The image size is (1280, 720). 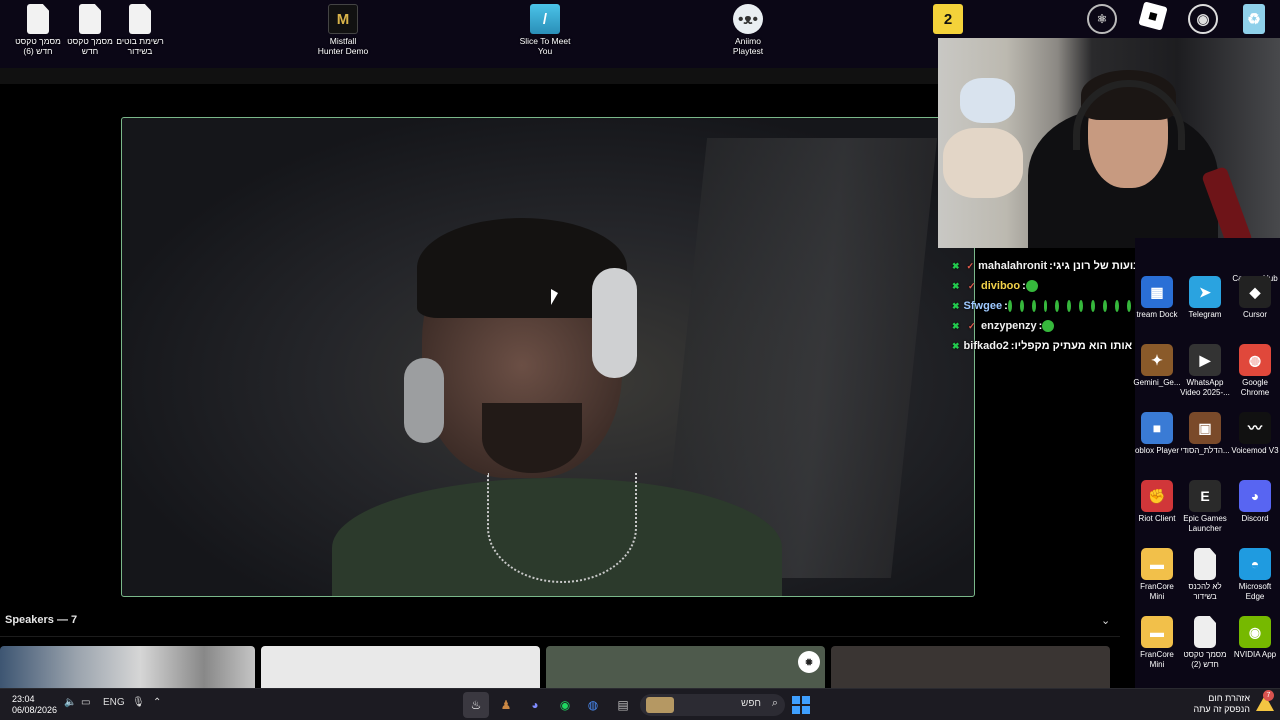 What do you see at coordinates (140, 46) in the screenshot?
I see `desktop-icon-label: רשימת בוטים בשידור` at bounding box center [140, 46].